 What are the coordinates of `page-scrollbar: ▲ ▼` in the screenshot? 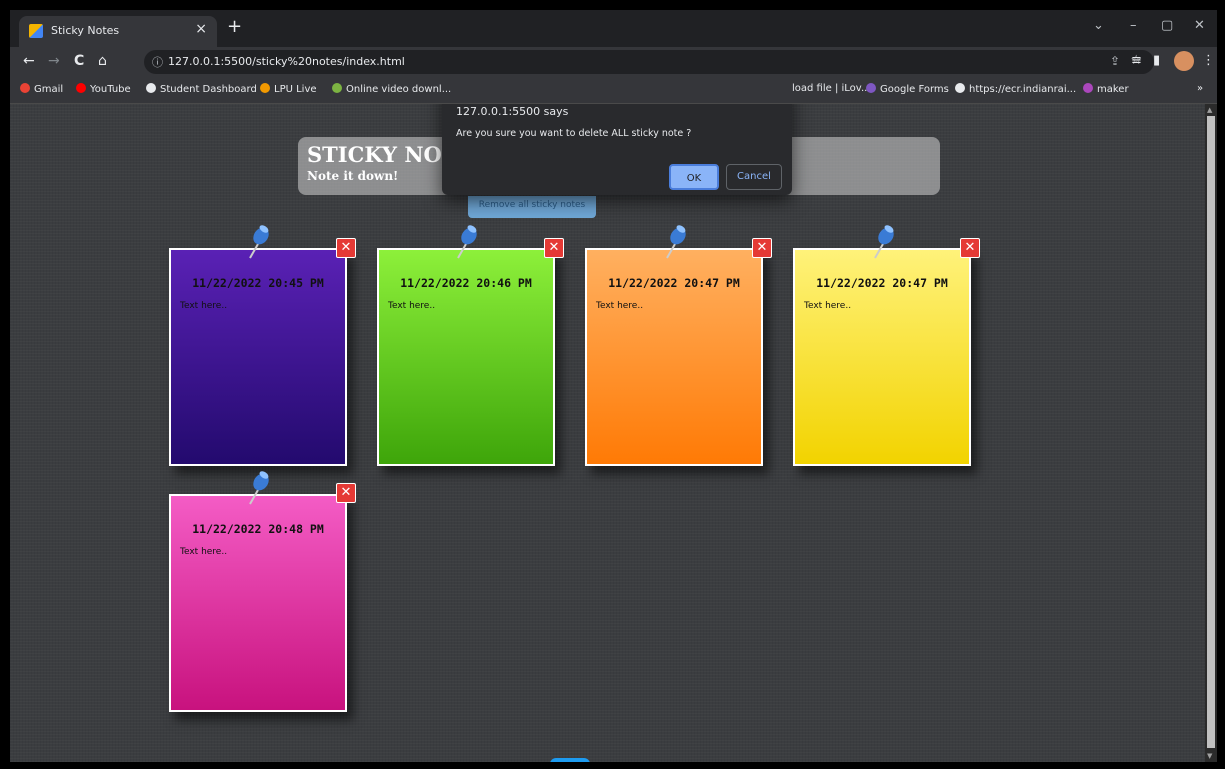 It's located at (1211, 433).